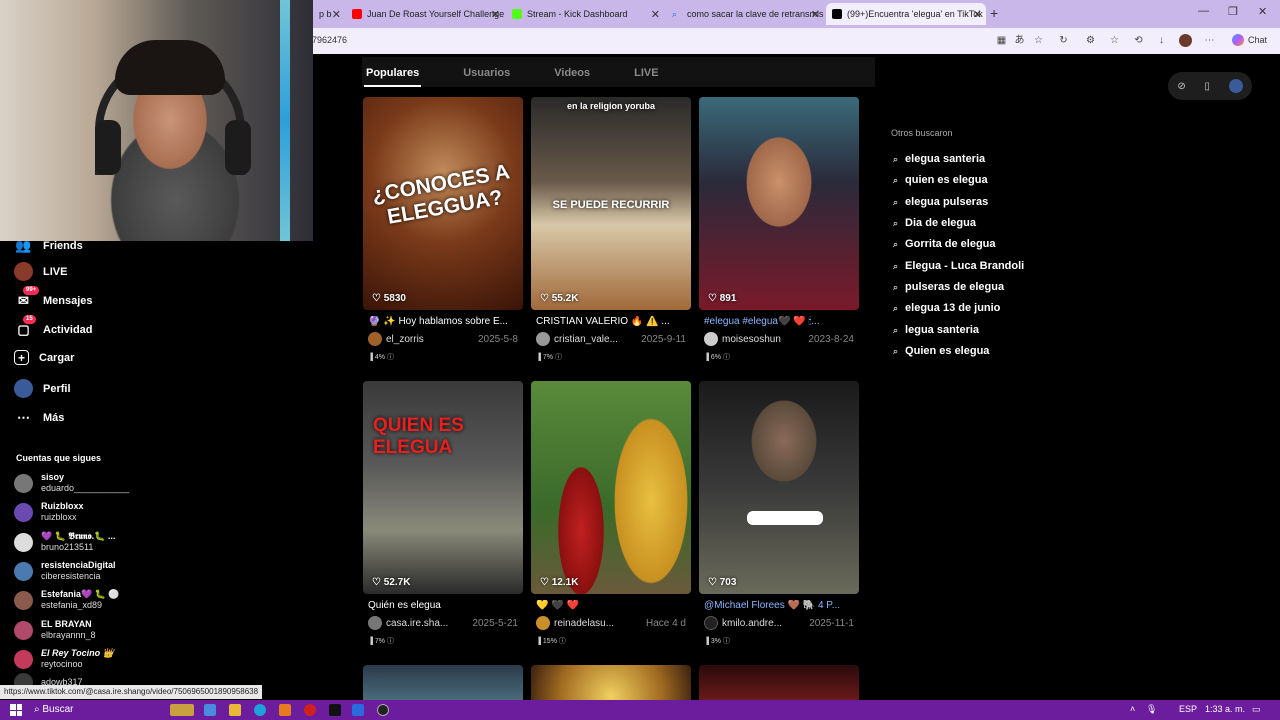 The width and height of the screenshot is (1280, 720). What do you see at coordinates (210, 710) in the screenshot?
I see `taskview-icon` at bounding box center [210, 710].